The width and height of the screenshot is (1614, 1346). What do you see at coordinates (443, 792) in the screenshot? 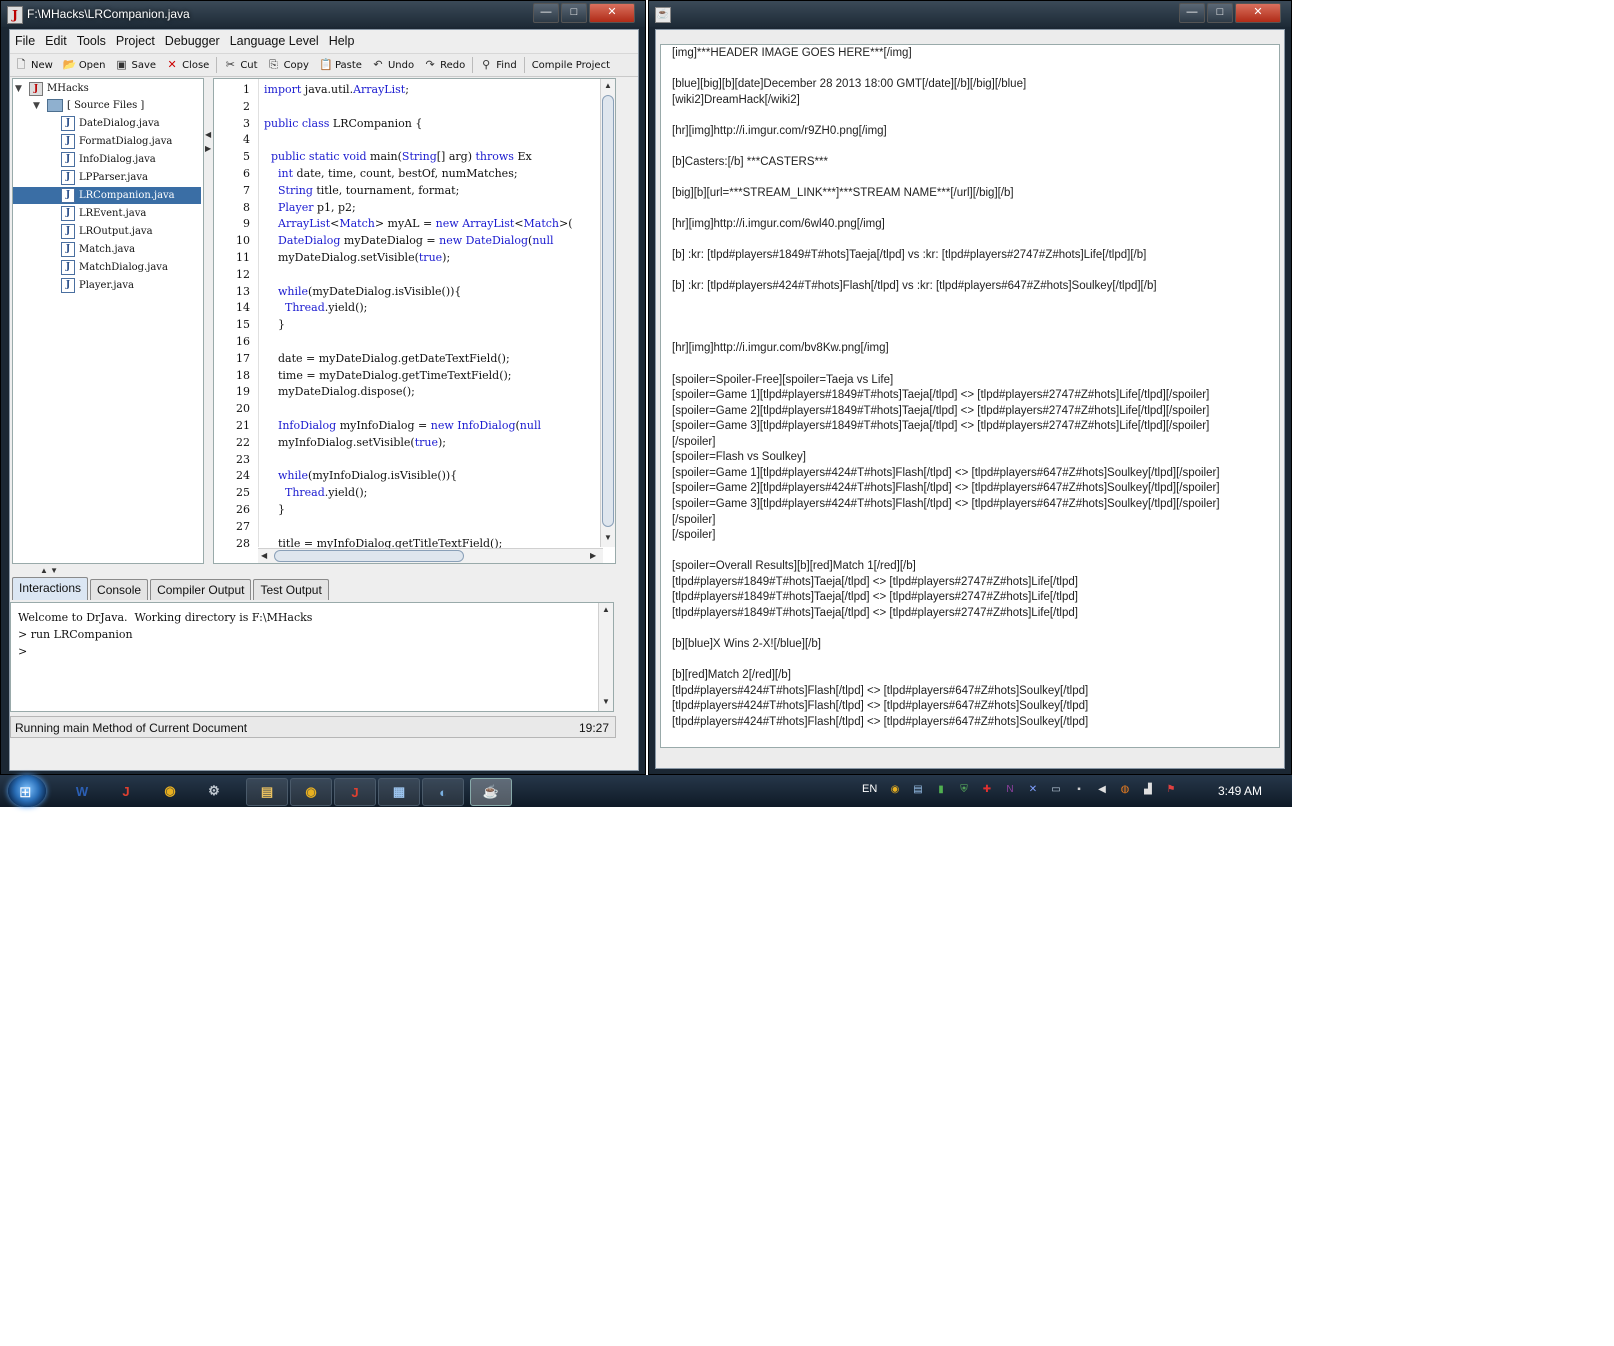
I see `taskbar-paint-icon: ◐` at bounding box center [443, 792].